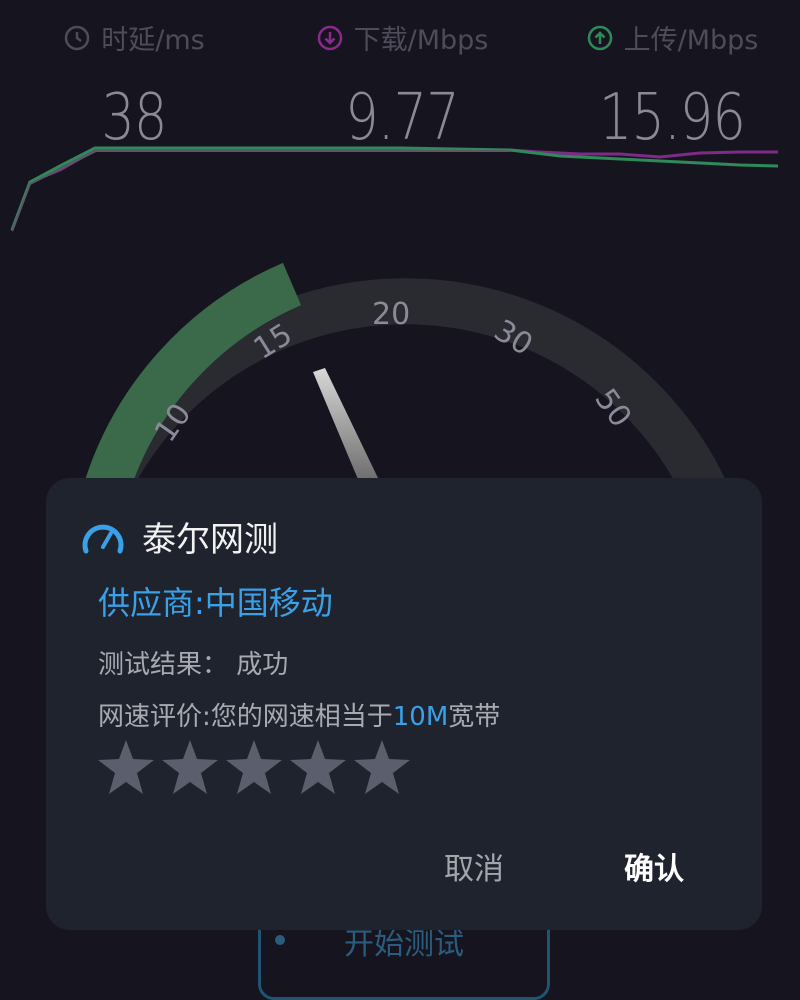  I want to click on rating-suffix: 宽带, so click(474, 717).